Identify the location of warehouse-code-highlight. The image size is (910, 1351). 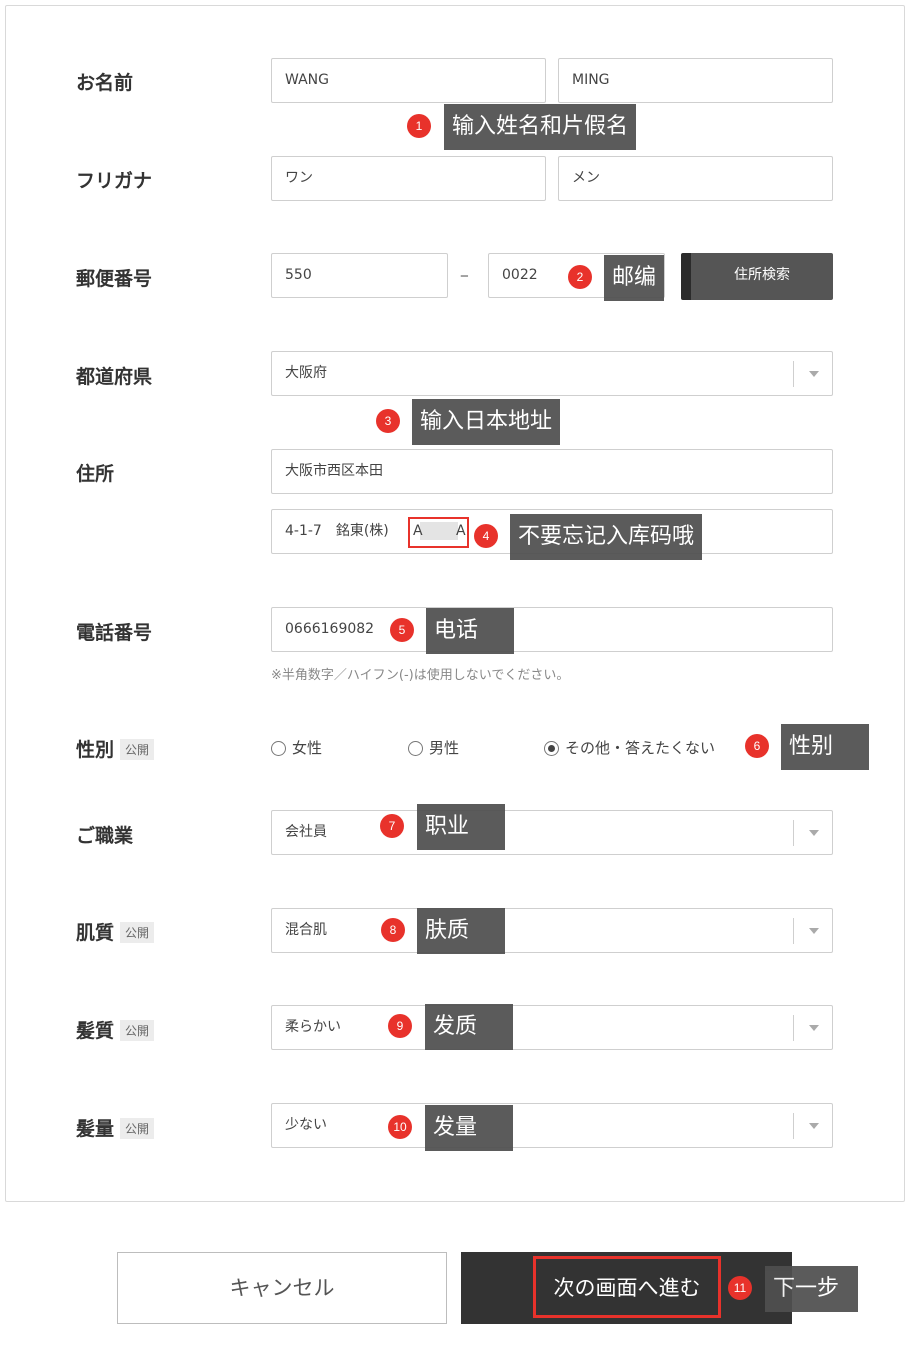
(438, 532).